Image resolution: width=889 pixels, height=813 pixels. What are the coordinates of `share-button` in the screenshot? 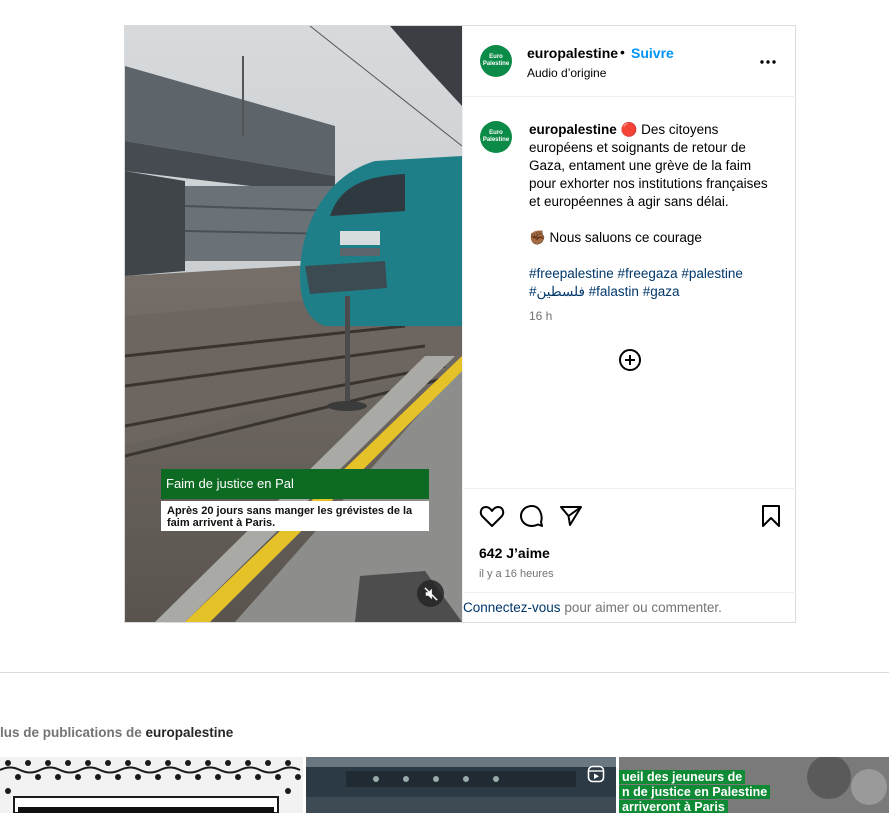 It's located at (571, 518).